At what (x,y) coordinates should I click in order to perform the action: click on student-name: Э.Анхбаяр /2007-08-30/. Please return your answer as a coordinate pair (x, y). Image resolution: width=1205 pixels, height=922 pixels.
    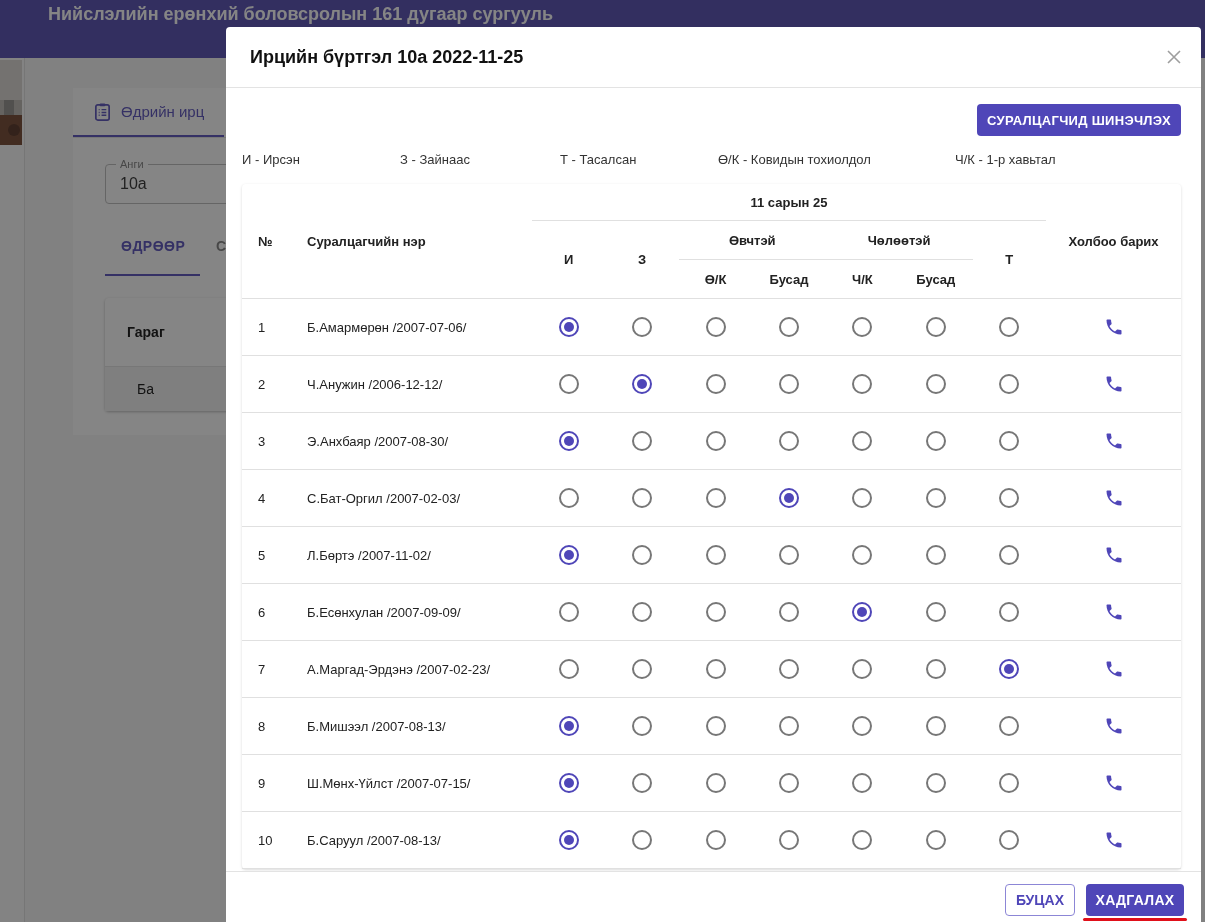
    Looking at the image, I should click on (378, 441).